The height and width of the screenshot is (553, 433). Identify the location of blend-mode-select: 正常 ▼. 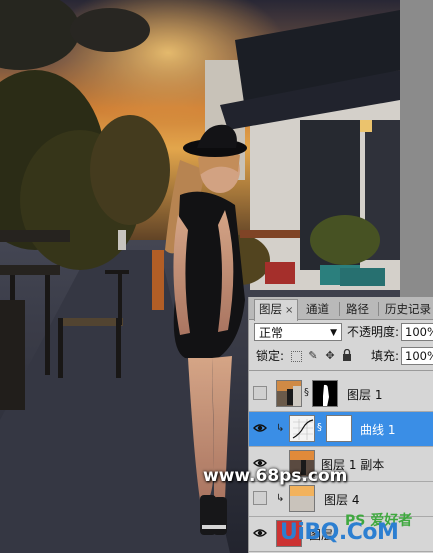
(298, 332).